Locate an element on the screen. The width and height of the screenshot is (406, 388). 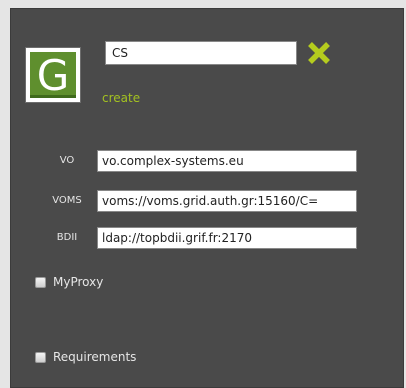
bdii-input is located at coordinates (227, 238).